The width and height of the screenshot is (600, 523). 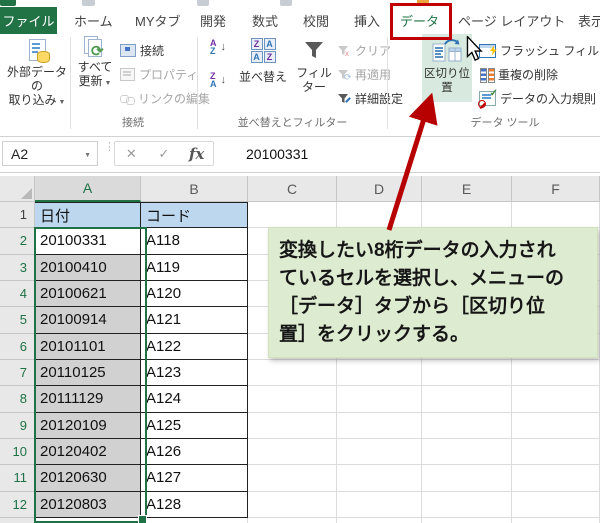 What do you see at coordinates (17, 267) in the screenshot?
I see `row-header-3: 3` at bounding box center [17, 267].